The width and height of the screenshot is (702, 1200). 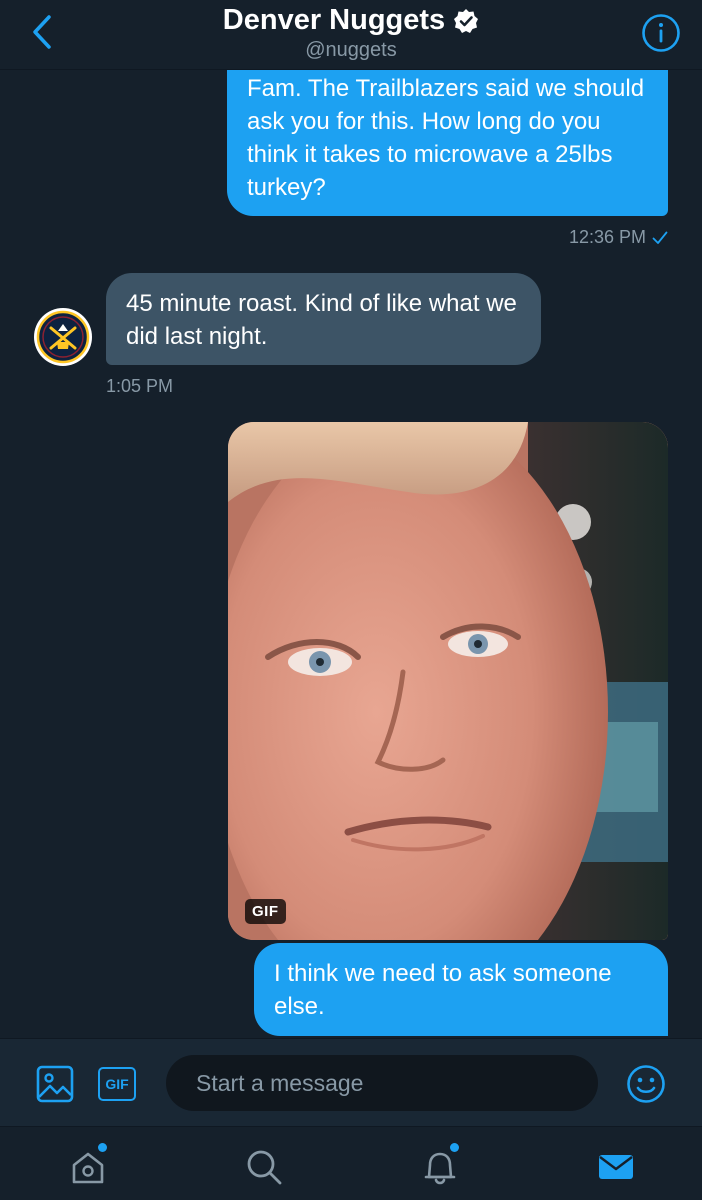 What do you see at coordinates (102, 1147) in the screenshot?
I see `home-notification-dot` at bounding box center [102, 1147].